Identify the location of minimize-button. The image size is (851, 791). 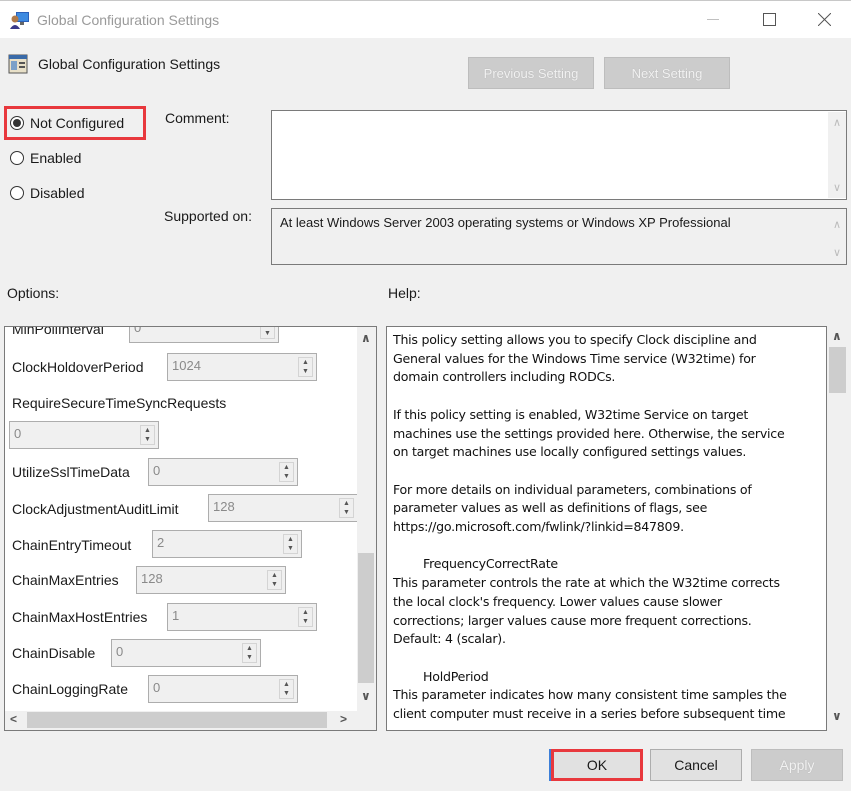
(713, 19).